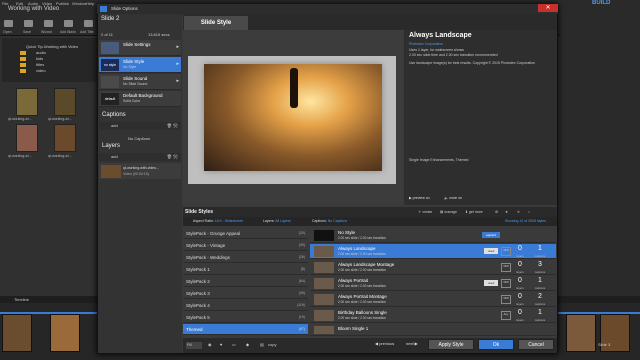  What do you see at coordinates (540, 304) in the screenshot?
I see `captions-label: captions` at bounding box center [540, 304].